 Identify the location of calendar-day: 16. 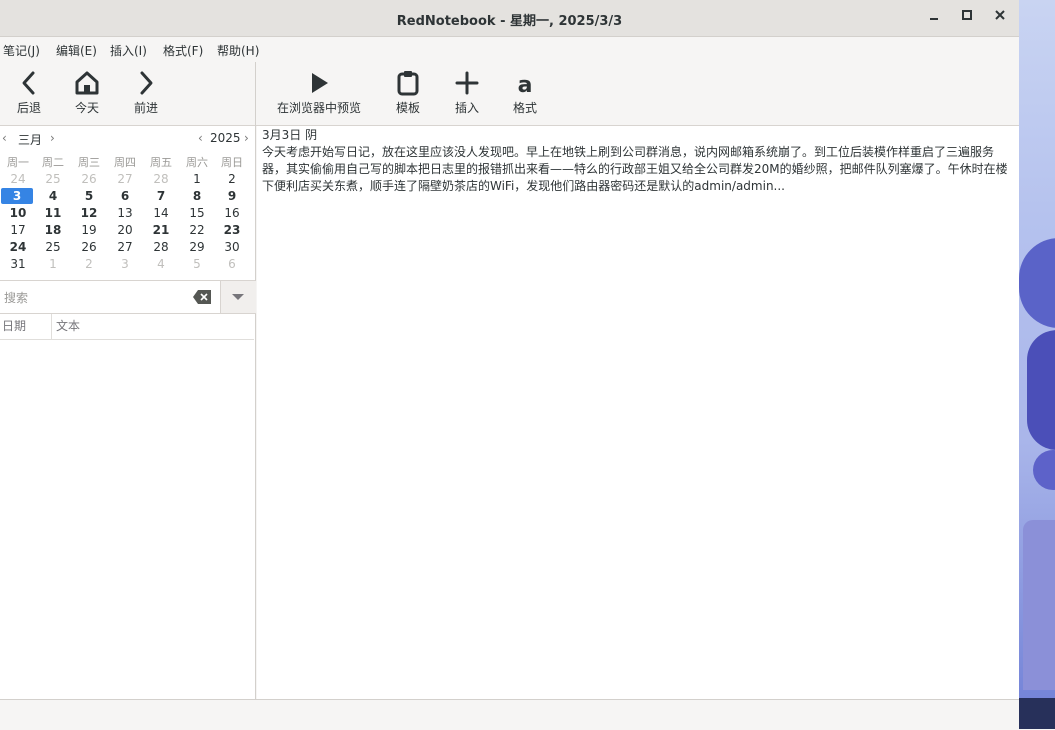
(232, 213).